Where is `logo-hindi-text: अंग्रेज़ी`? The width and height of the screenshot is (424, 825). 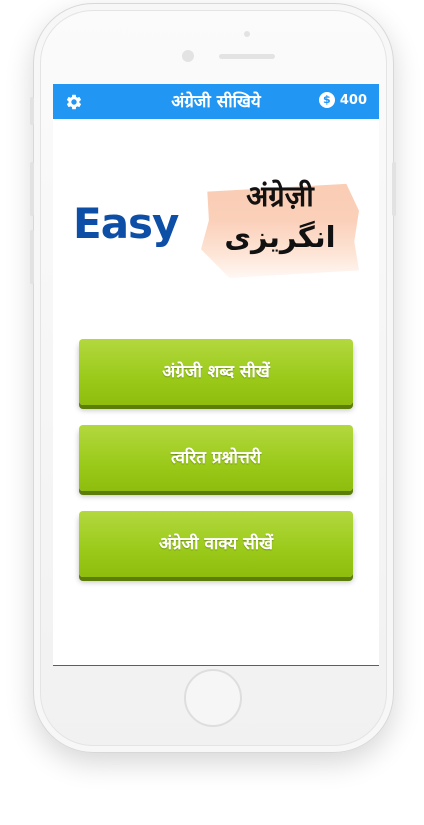
logo-hindi-text: अंग्रेज़ी is located at coordinates (280, 196).